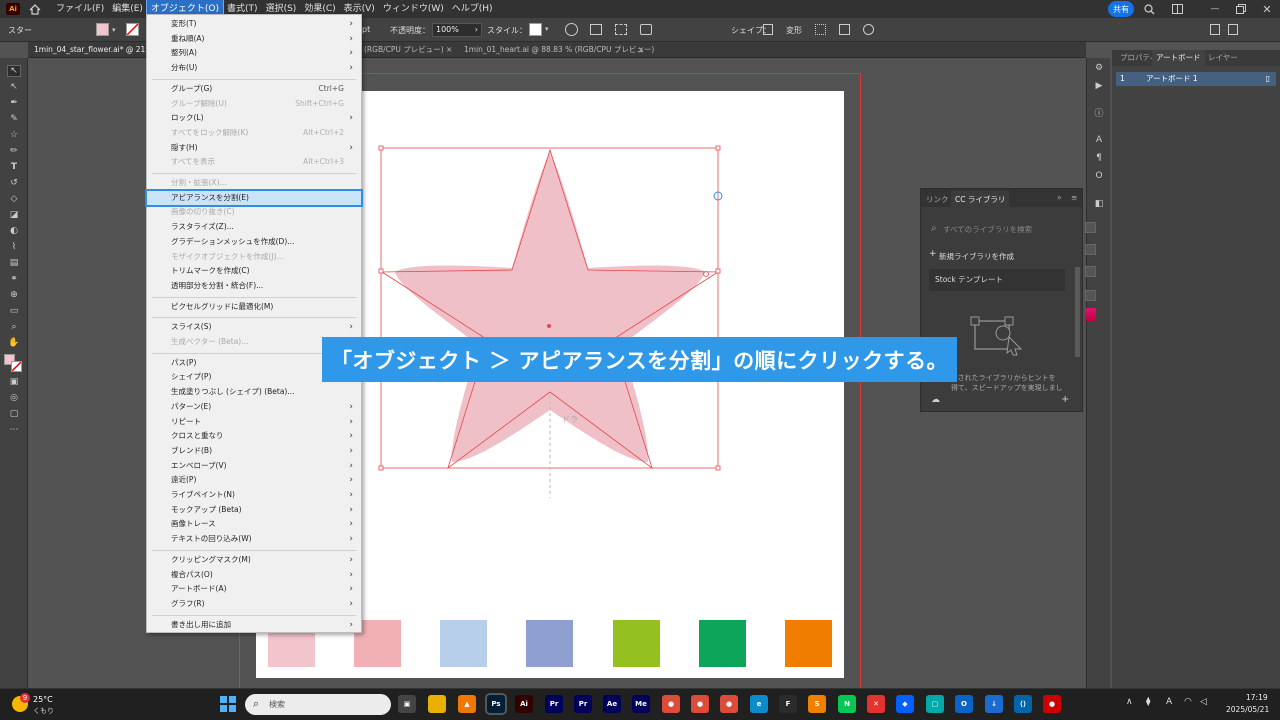 The image size is (1280, 720). What do you see at coordinates (254, 104) in the screenshot?
I see `menu-item: グループ解除(U) Shift+Ctrl+G` at bounding box center [254, 104].